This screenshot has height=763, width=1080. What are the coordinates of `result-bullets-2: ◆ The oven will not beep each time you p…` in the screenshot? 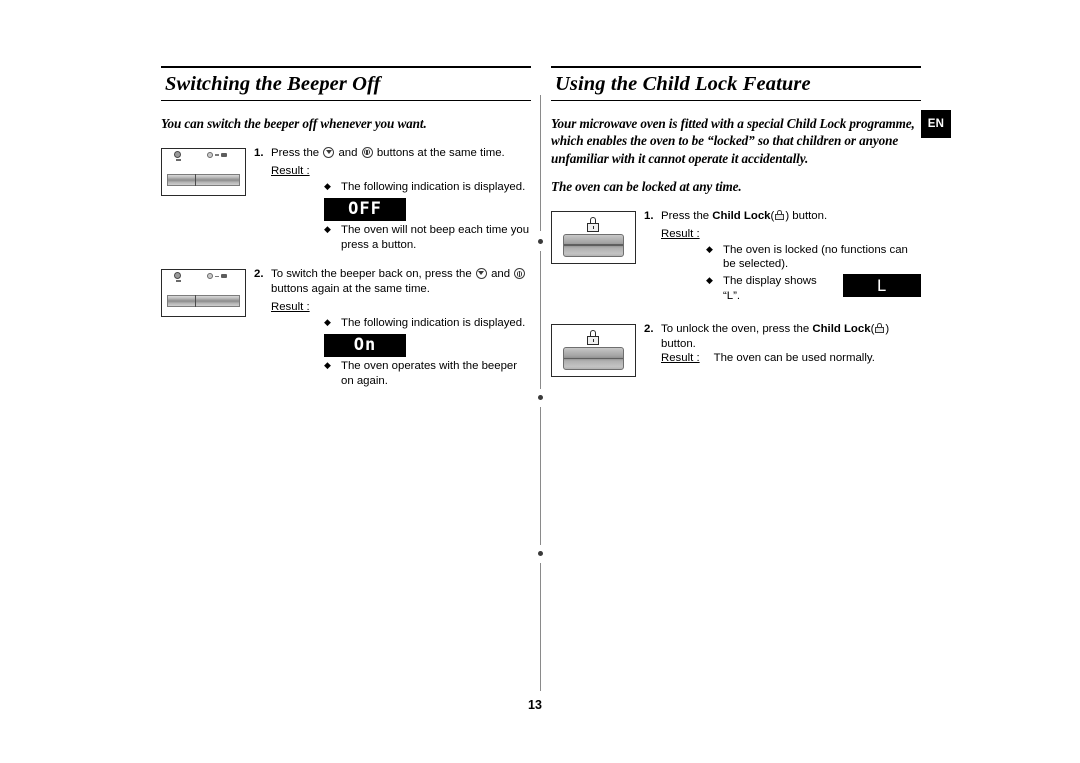 It's located at (427, 238).